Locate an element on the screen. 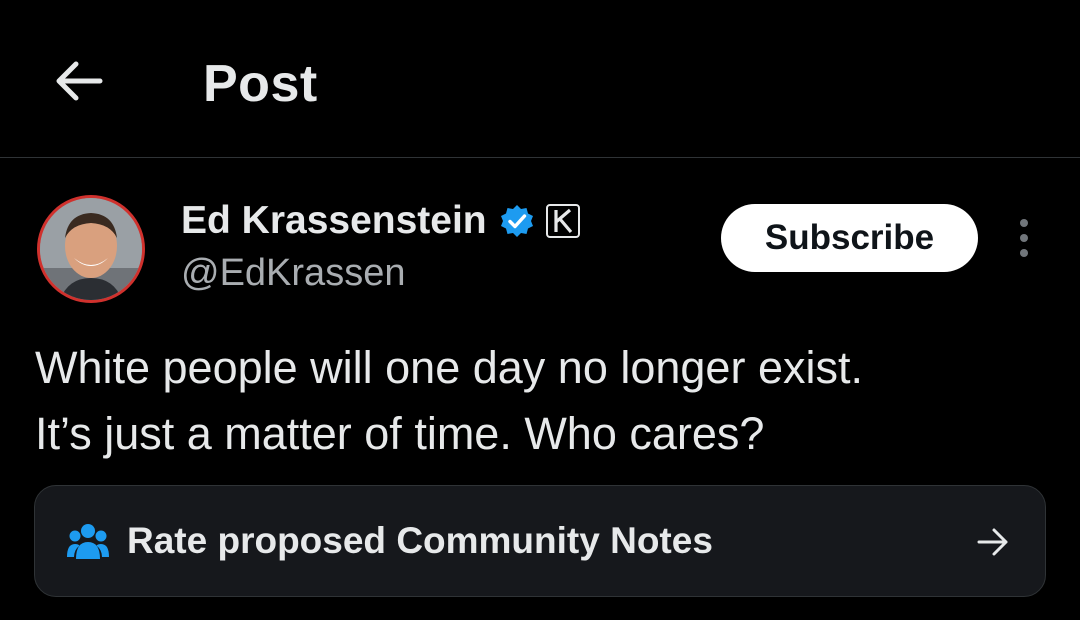 The height and width of the screenshot is (620, 1080). more-vertical-icon is located at coordinates (1024, 238).